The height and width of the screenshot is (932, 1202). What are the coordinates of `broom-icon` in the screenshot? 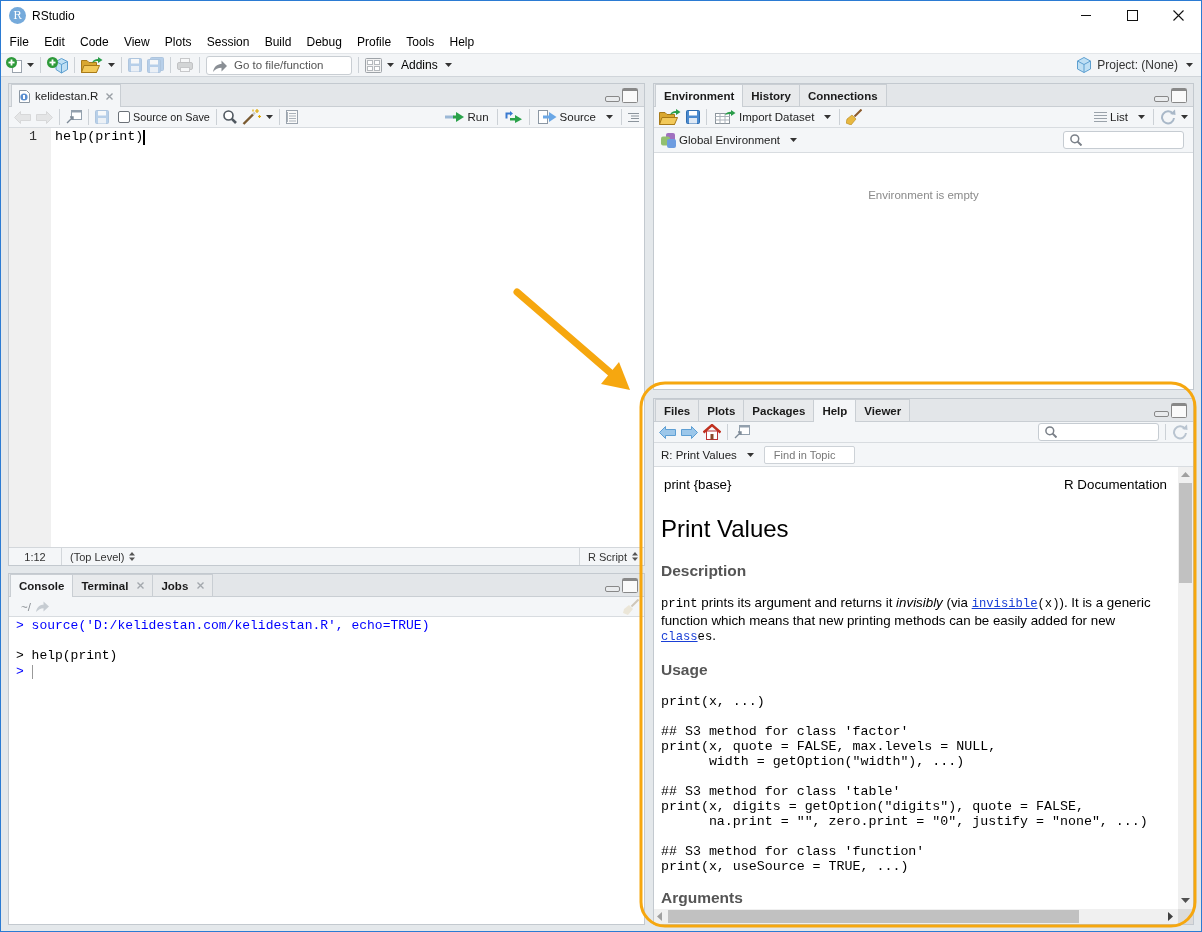 It's located at (854, 117).